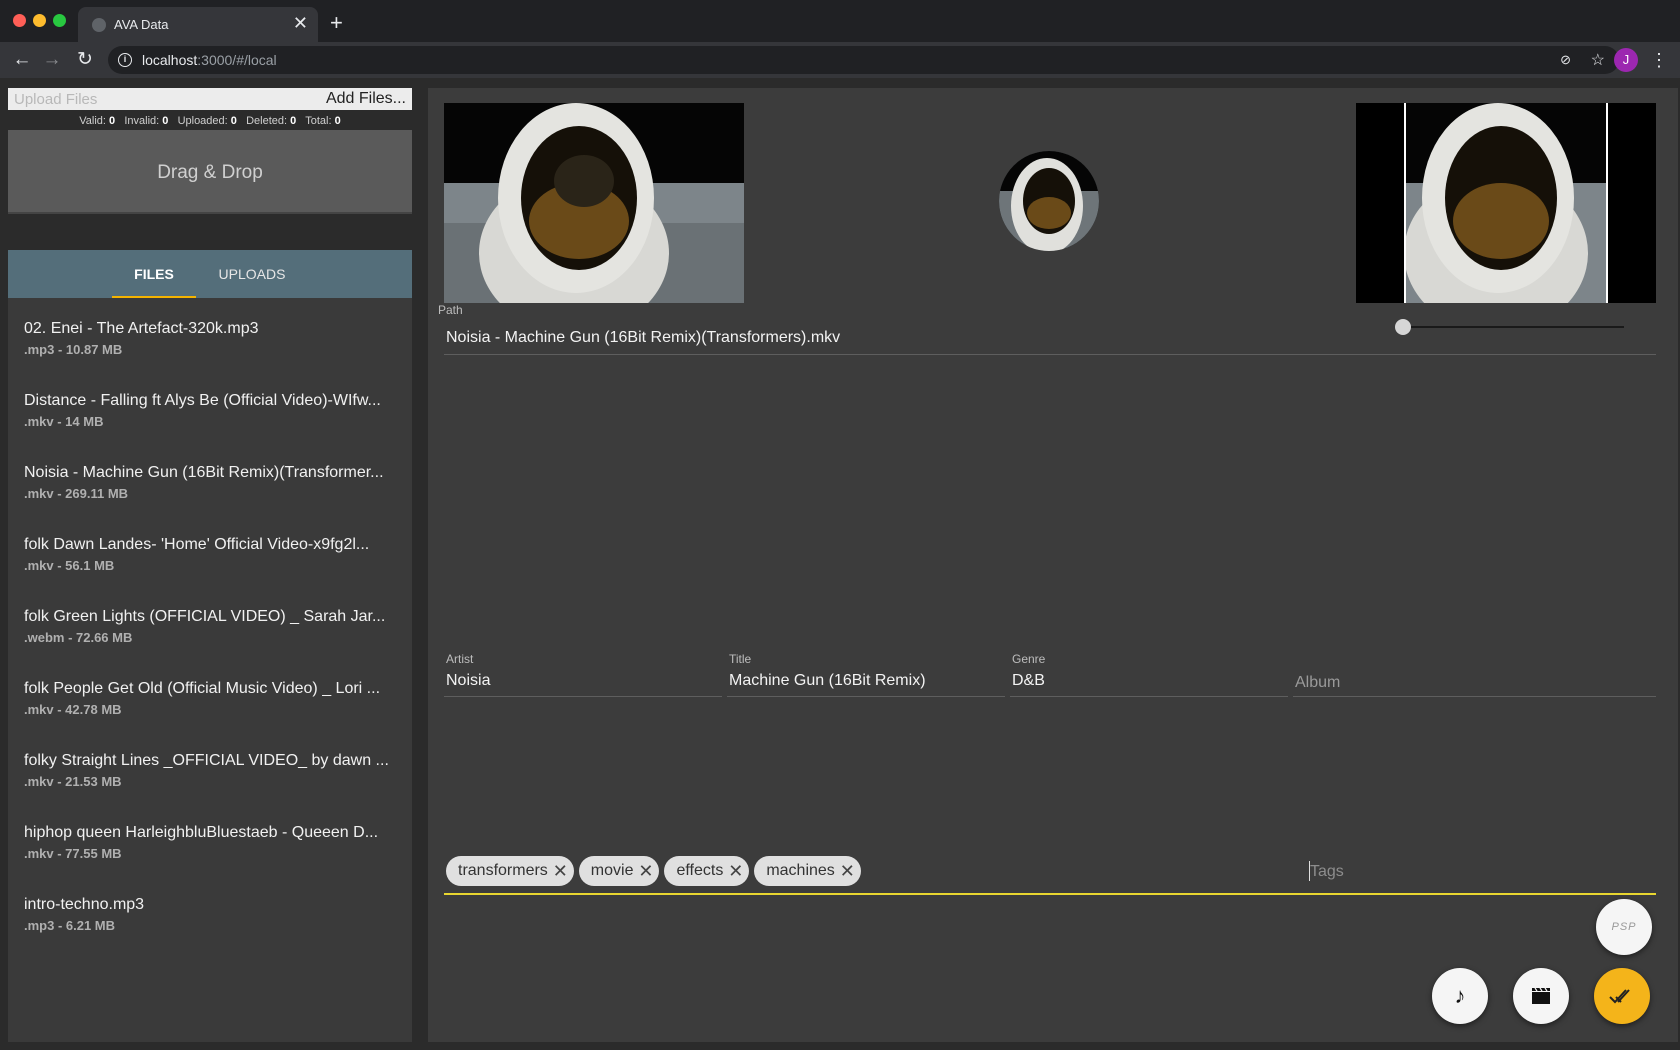 This screenshot has height=1050, width=1680. I want to click on genre-label: Genre, so click(1029, 659).